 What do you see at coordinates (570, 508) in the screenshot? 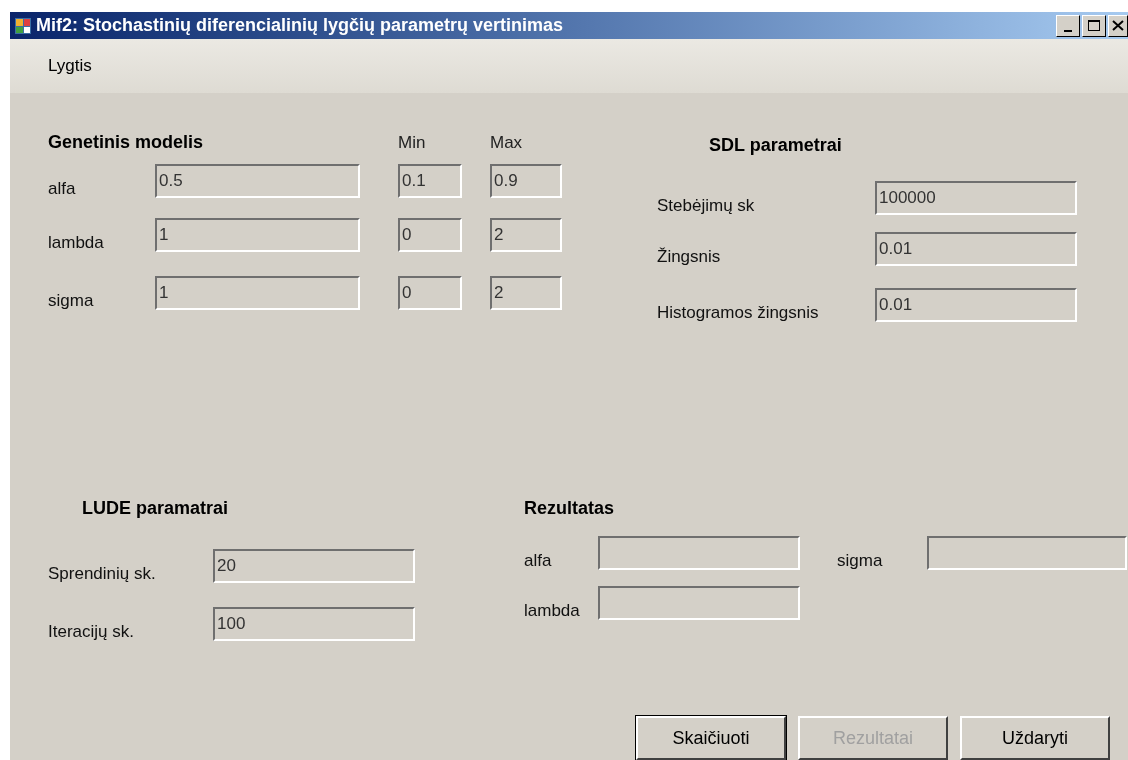
I see `section-heading: Rezultatas` at bounding box center [570, 508].